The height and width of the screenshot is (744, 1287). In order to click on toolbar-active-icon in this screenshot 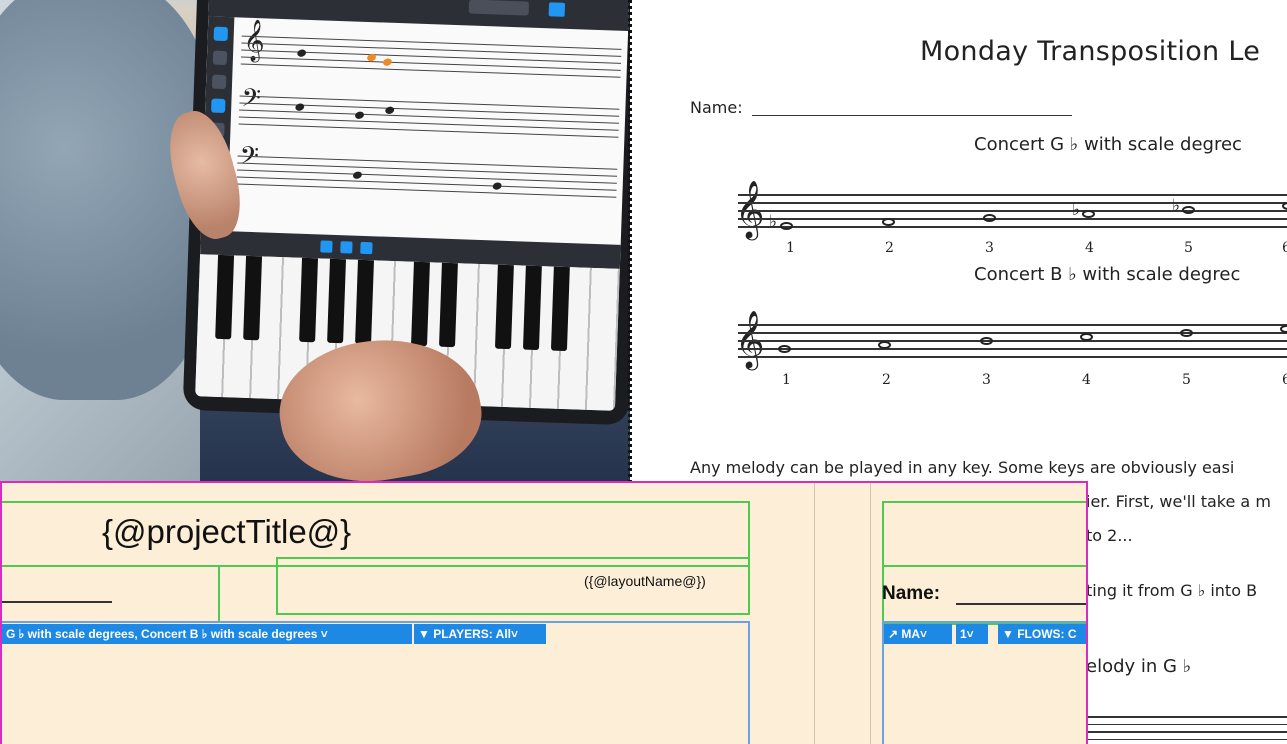, I will do `click(557, 9)`.